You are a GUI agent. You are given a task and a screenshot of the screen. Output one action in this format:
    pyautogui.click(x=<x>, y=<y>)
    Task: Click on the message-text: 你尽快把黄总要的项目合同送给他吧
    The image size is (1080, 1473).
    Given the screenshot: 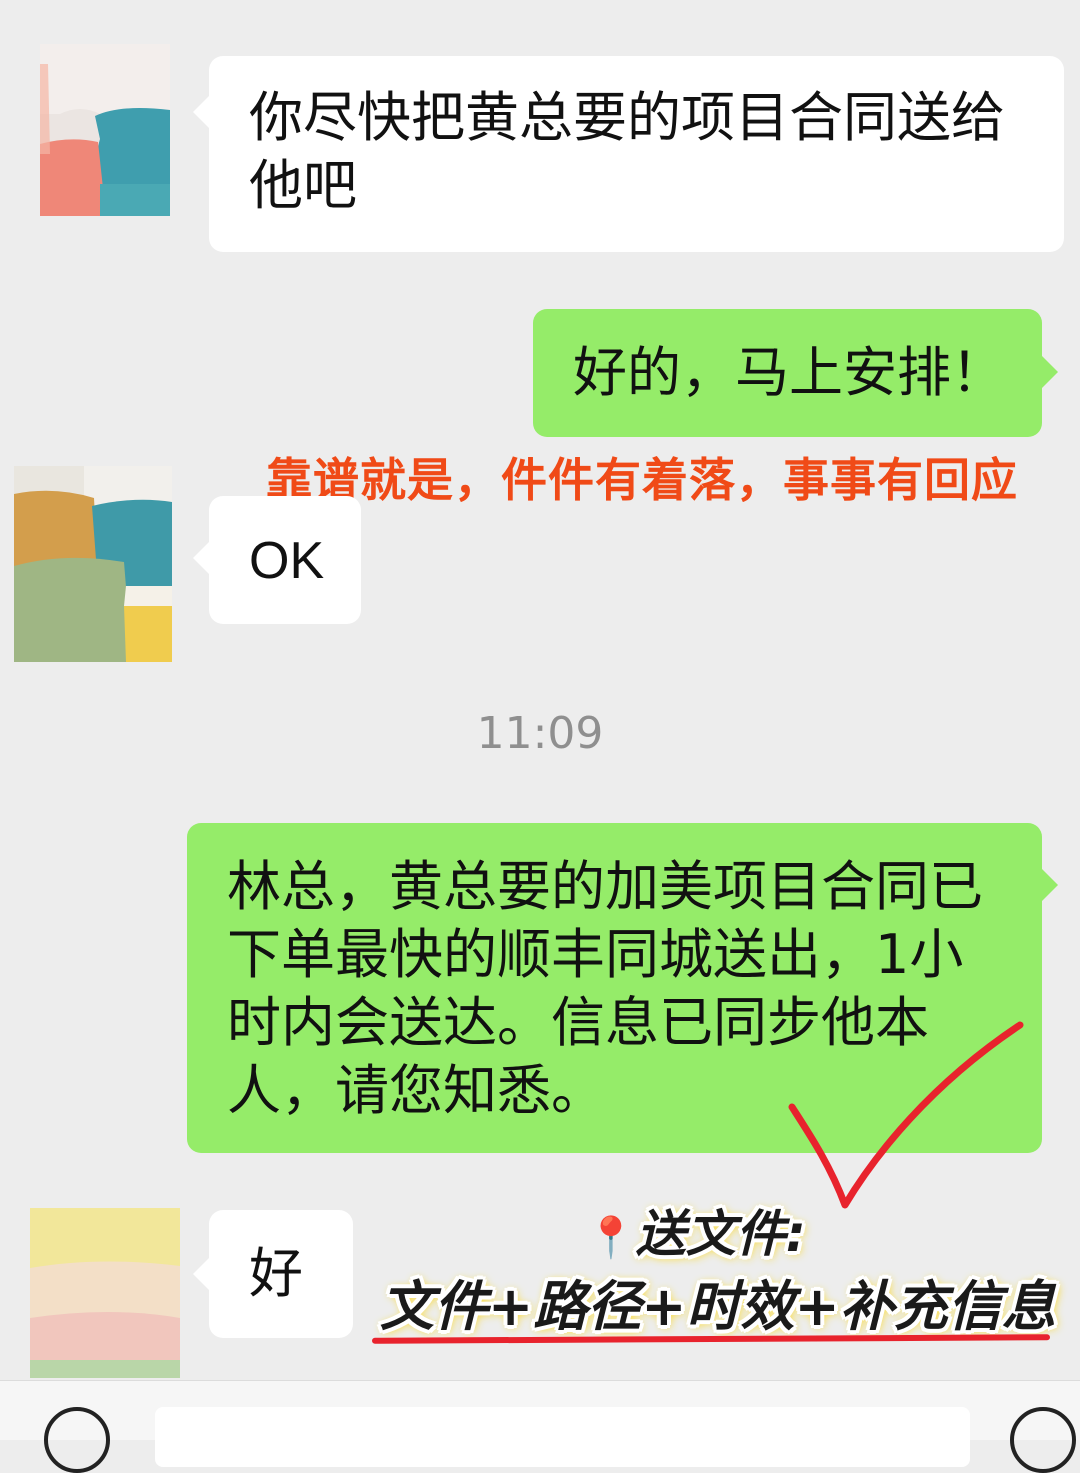 What is the action you would take?
    pyautogui.click(x=627, y=151)
    